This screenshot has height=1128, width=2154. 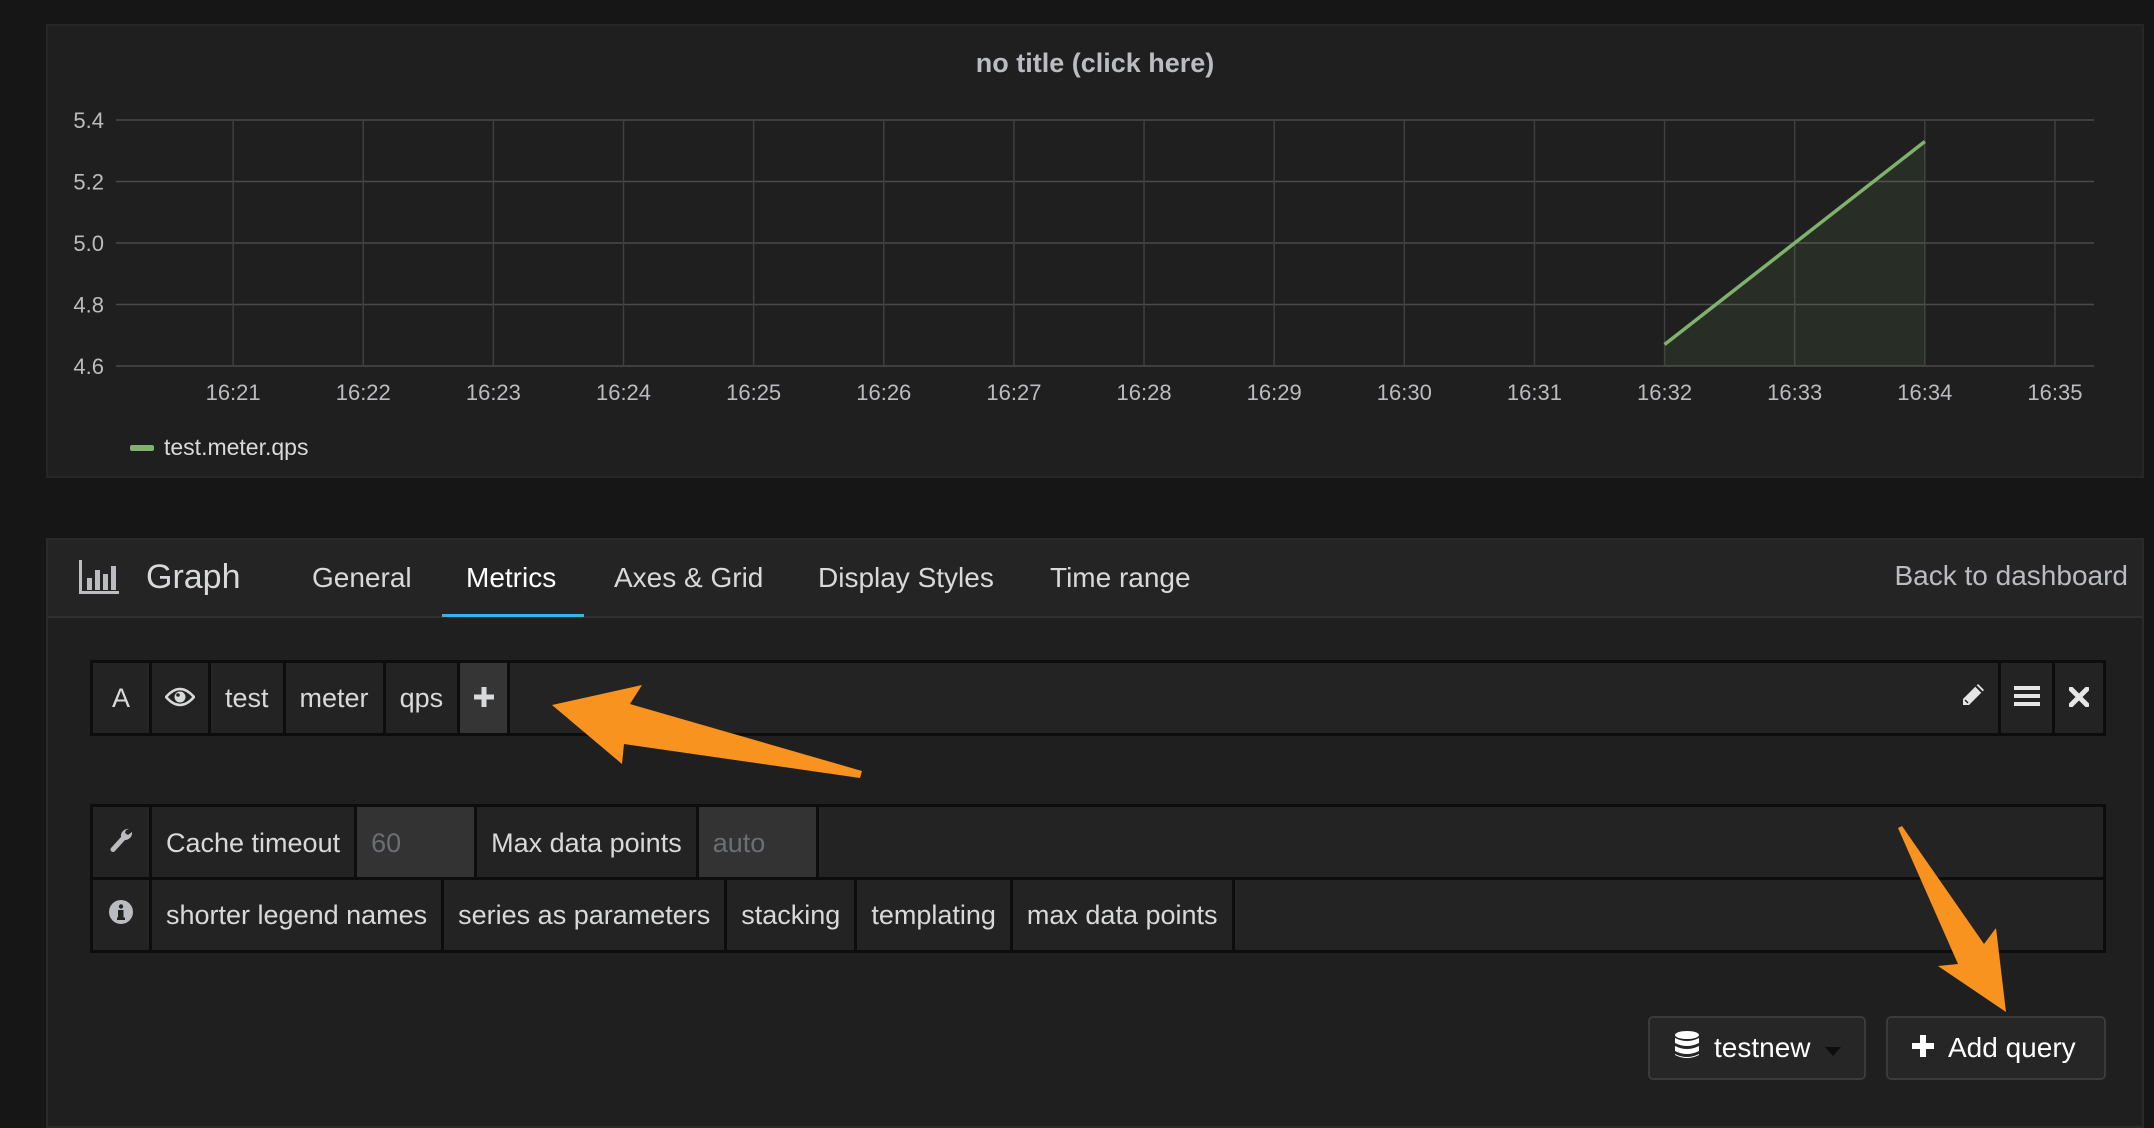 What do you see at coordinates (1144, 392) in the screenshot?
I see `x-tick-label: 16:28` at bounding box center [1144, 392].